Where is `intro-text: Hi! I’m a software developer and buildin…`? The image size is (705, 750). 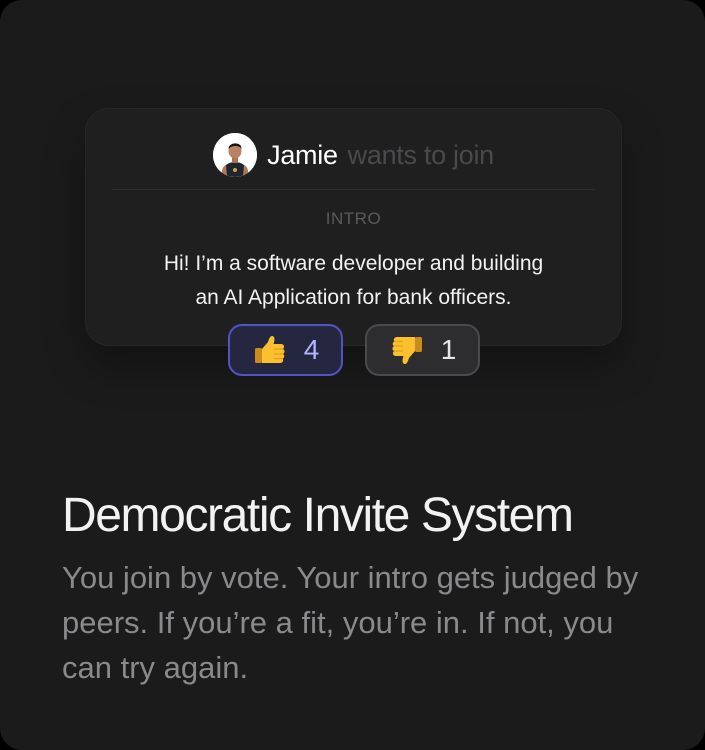
intro-text: Hi! I’m a software developer and buildin… is located at coordinates (353, 281).